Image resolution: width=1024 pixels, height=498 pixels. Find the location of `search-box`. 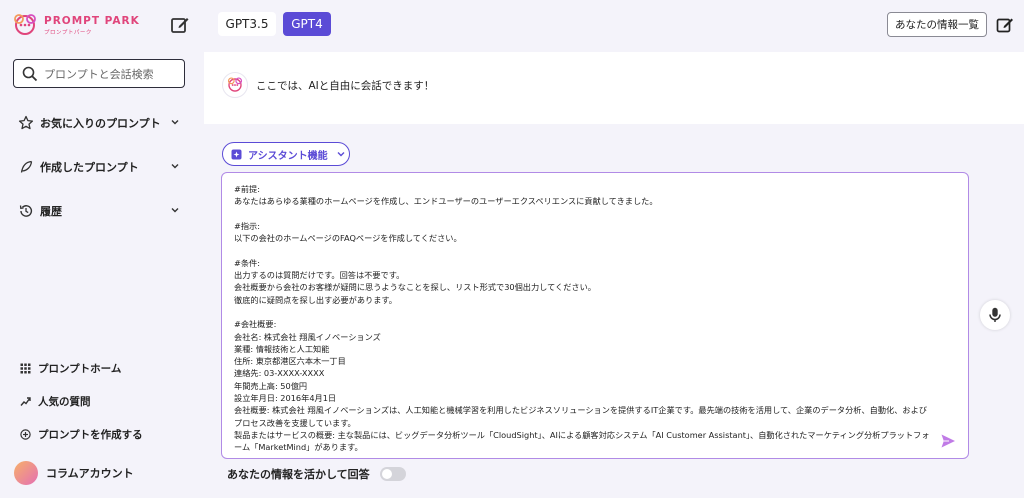

search-box is located at coordinates (99, 73).